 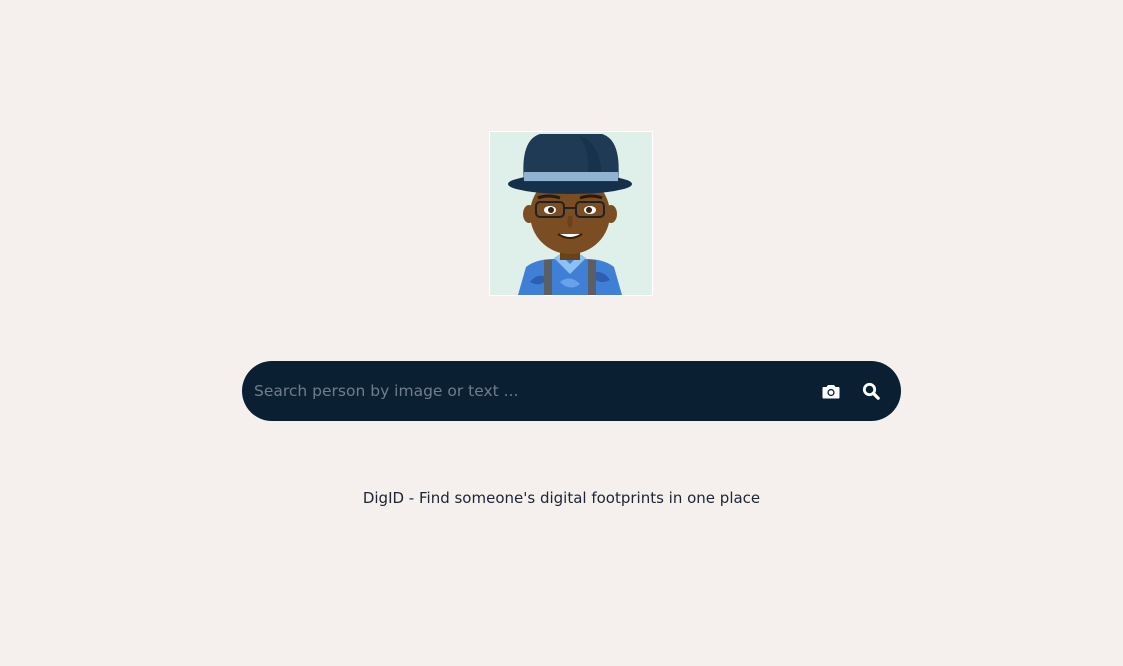 I want to click on camera-icon, so click(x=831, y=391).